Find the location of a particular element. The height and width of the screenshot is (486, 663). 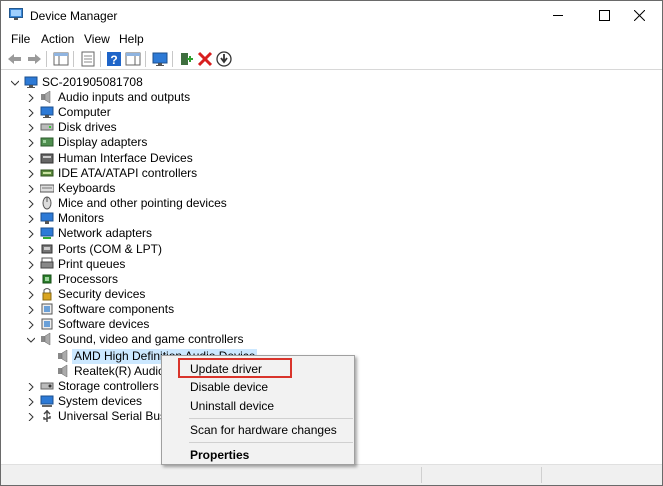

tree-category-row: Sound, video and game controllers is located at coordinates (151, 339).